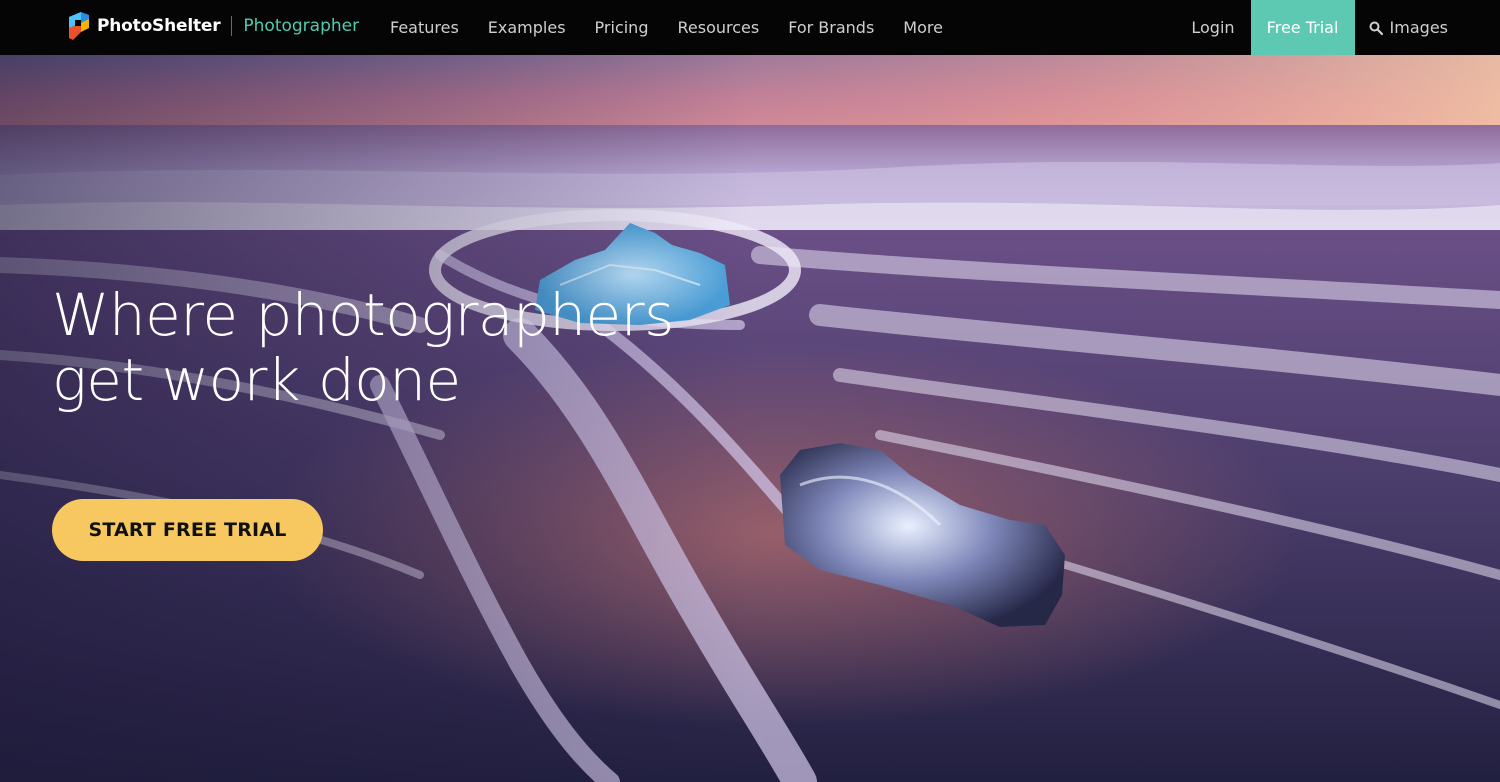  I want to click on nav-item-for-brands: For Brands, so click(831, 27).